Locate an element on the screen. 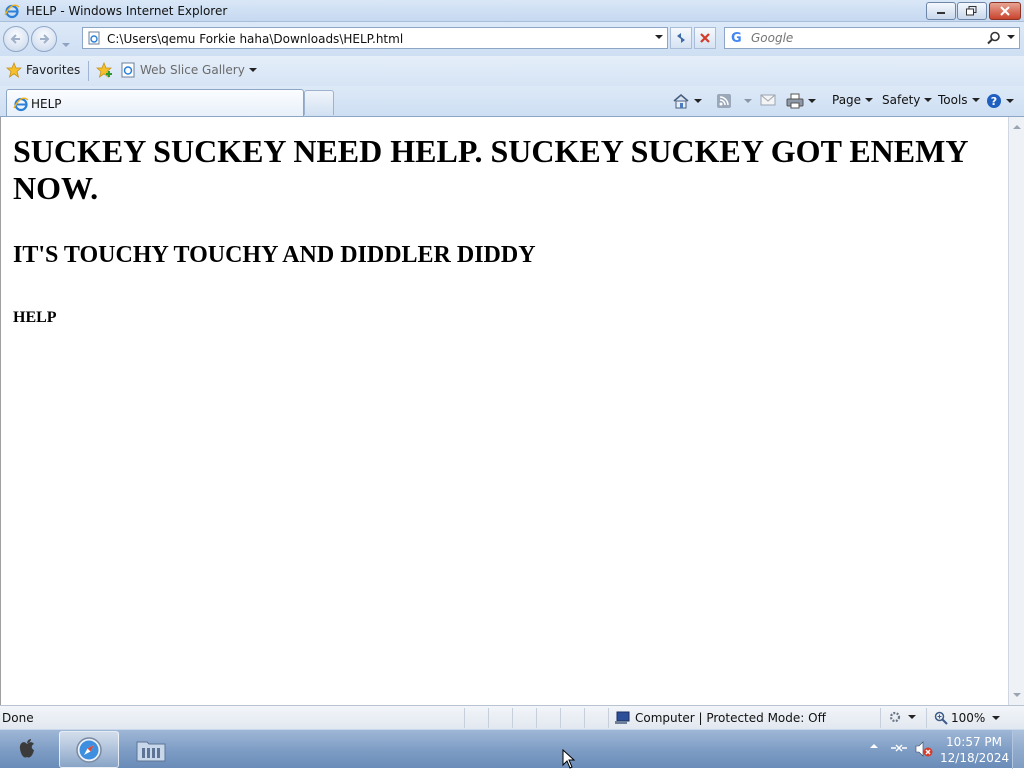  tools-menu: Tools is located at coordinates (959, 100).